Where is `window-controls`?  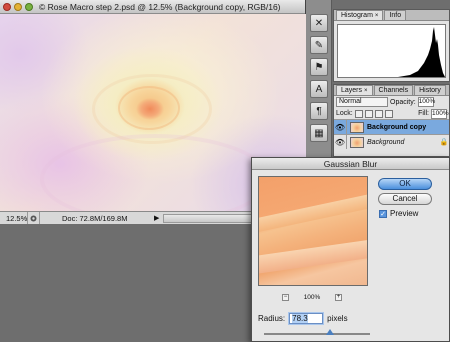 window-controls is located at coordinates (18, 6).